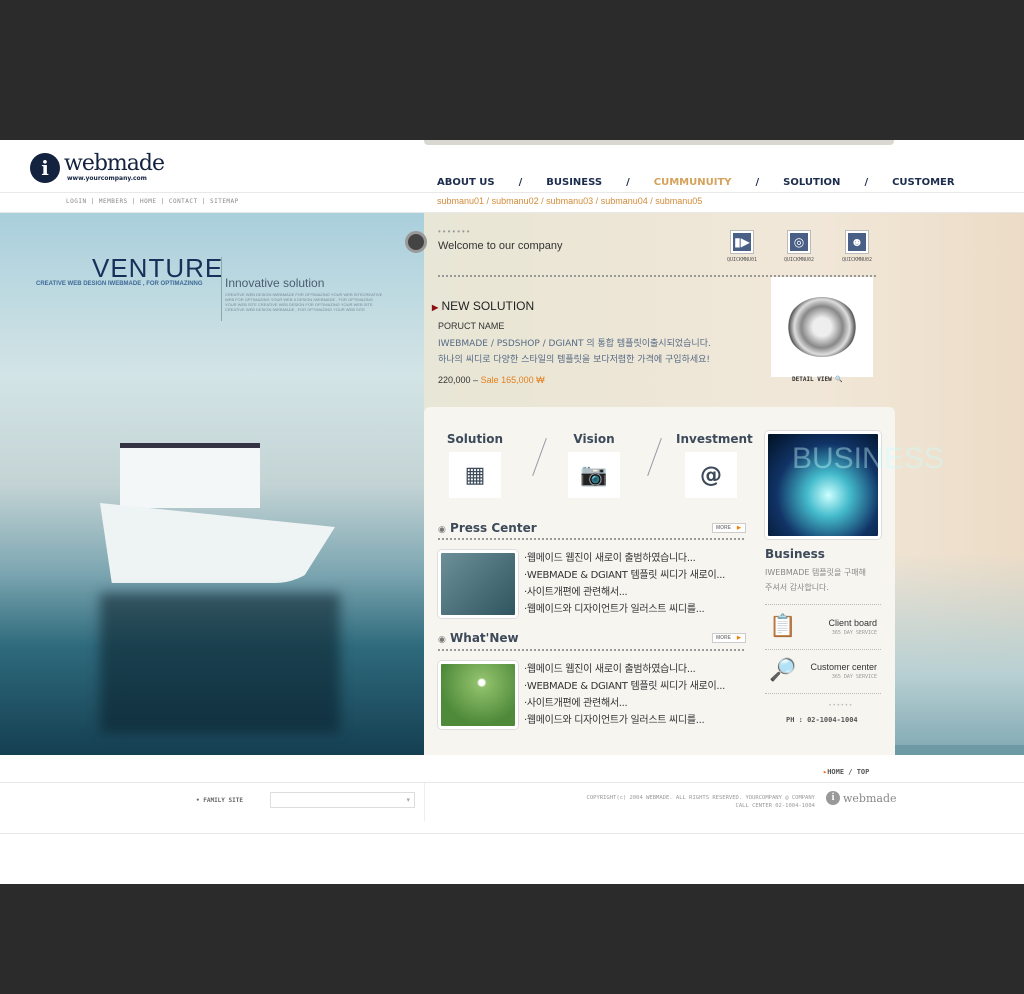 Image resolution: width=1024 pixels, height=994 pixels. What do you see at coordinates (678, 201) in the screenshot?
I see `submenu-item: submanu05` at bounding box center [678, 201].